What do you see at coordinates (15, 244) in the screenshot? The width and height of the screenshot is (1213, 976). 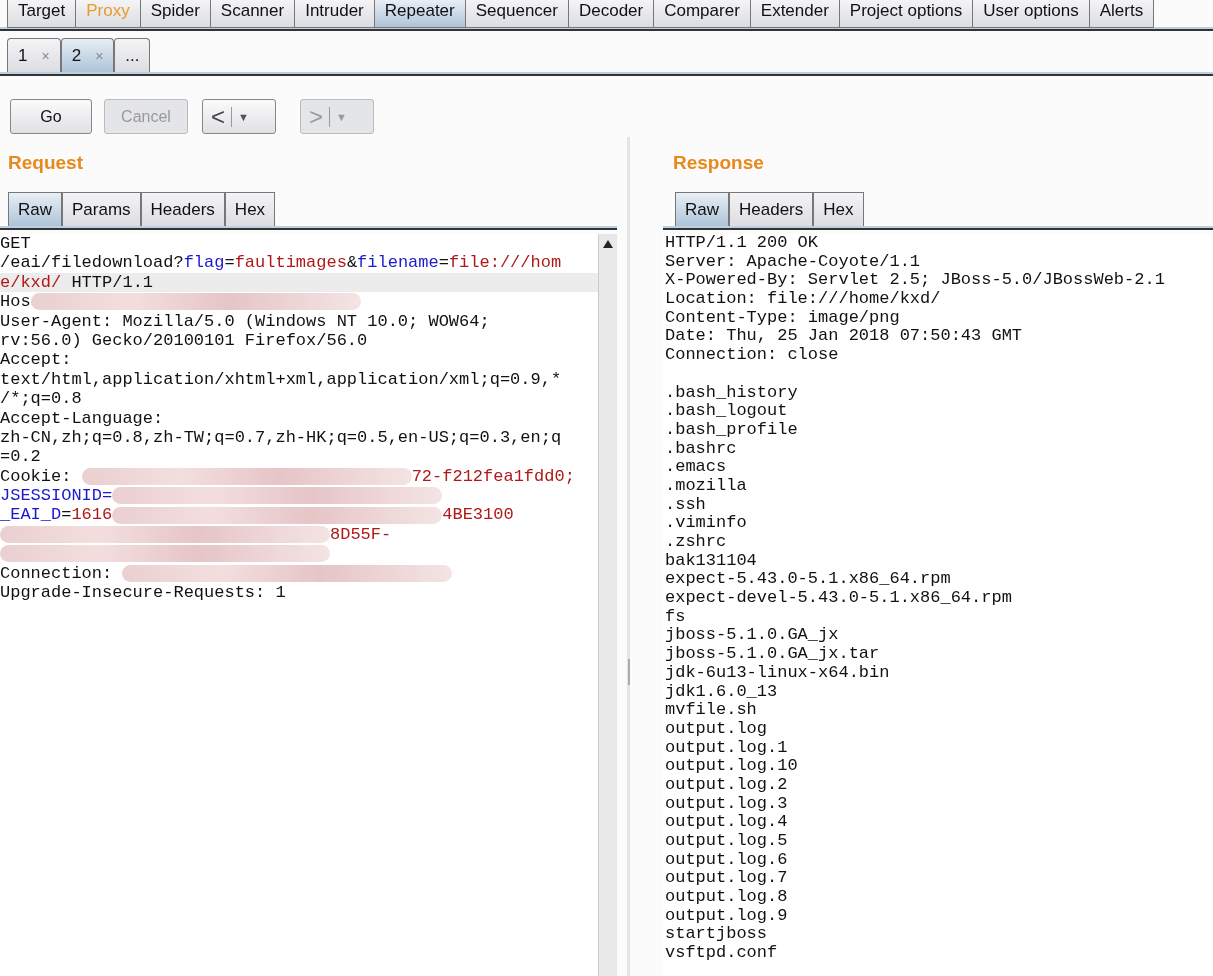 I see `code-text: GET` at bounding box center [15, 244].